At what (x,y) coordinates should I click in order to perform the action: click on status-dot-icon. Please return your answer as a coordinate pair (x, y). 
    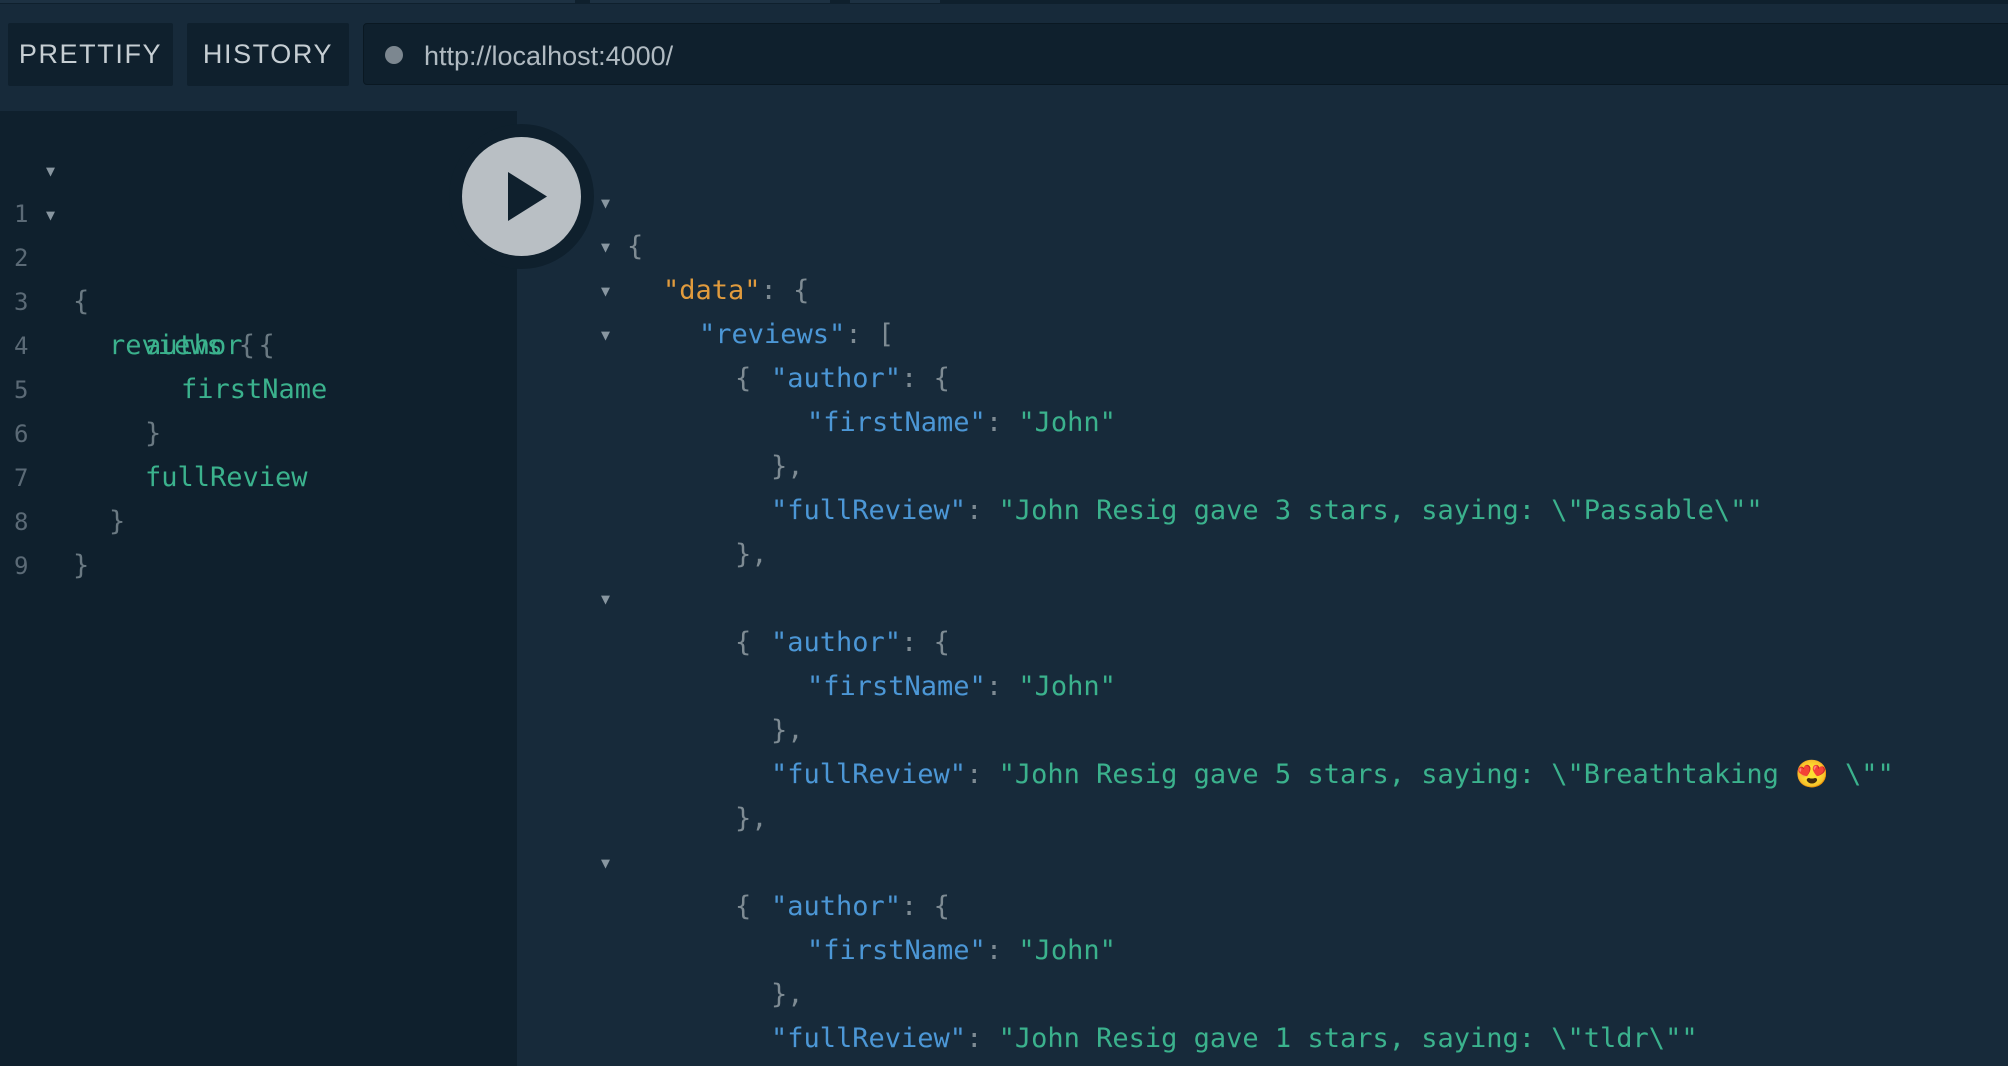
    Looking at the image, I should click on (394, 55).